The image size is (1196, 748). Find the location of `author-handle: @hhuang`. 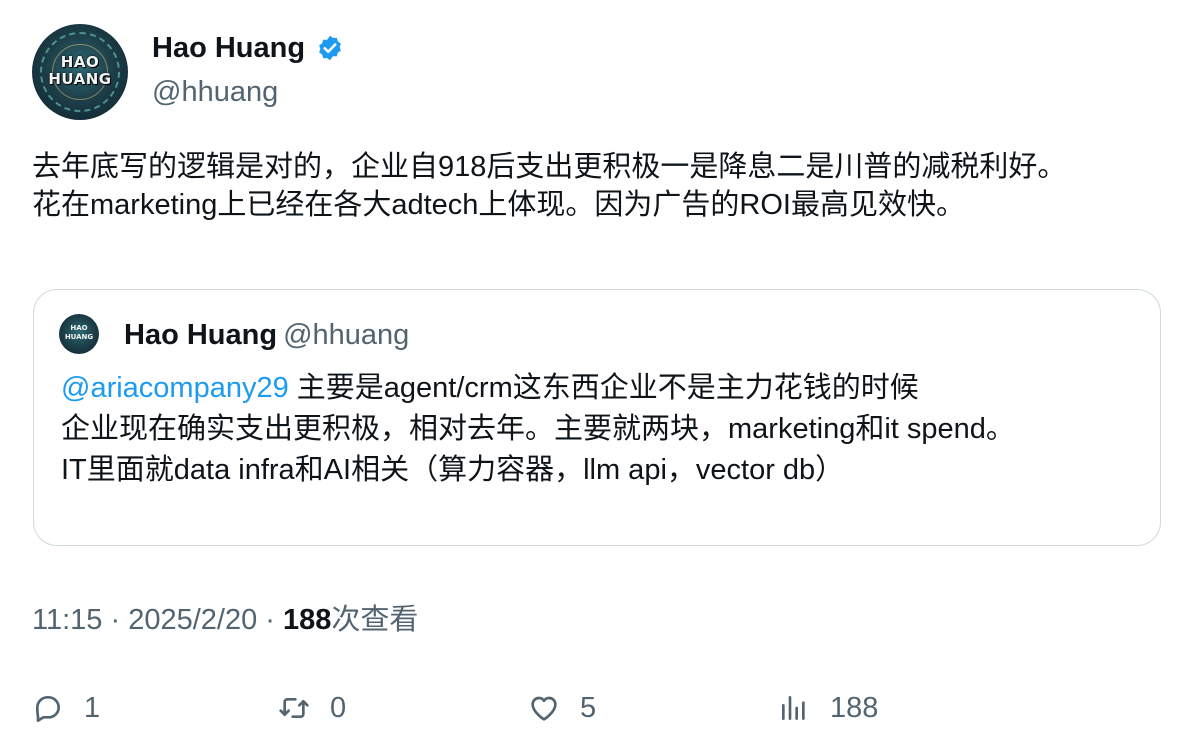

author-handle: @hhuang is located at coordinates (248, 92).